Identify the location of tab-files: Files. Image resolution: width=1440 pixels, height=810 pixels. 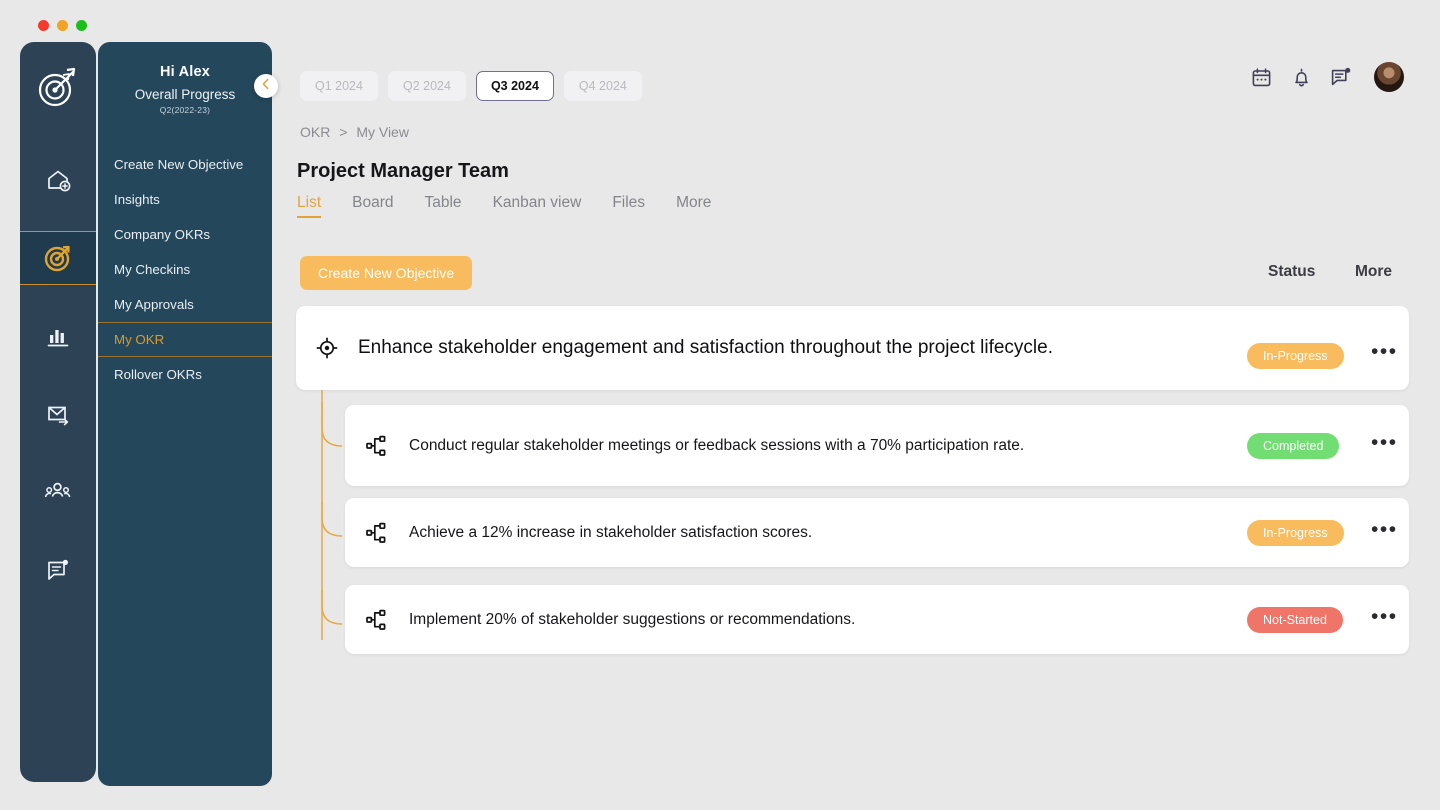
(628, 206).